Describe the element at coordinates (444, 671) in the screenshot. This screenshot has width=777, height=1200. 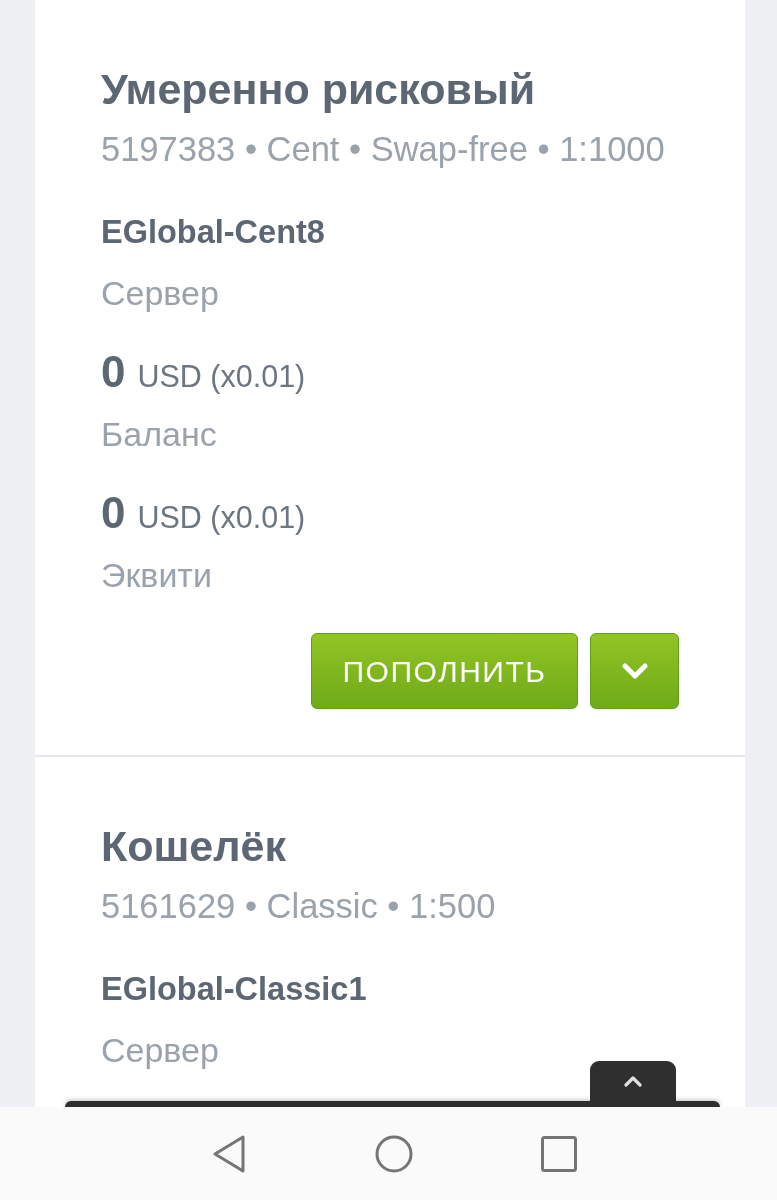
I see `deposit-button: ПОПОЛНИТЬ` at that location.